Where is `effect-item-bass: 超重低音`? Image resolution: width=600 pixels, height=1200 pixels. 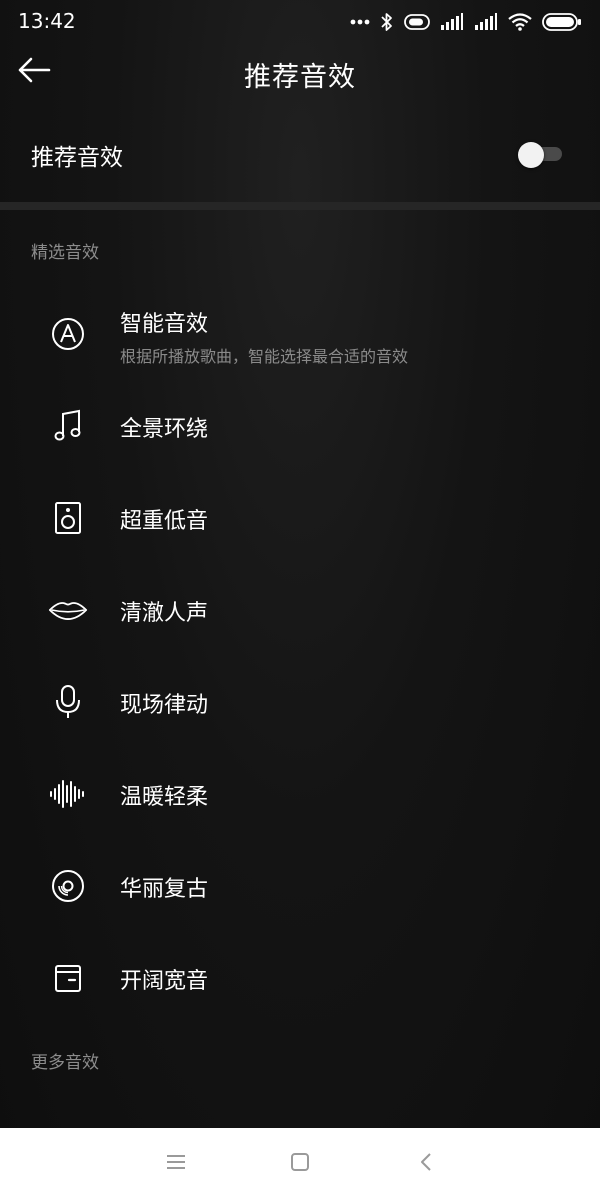 effect-item-bass: 超重低音 is located at coordinates (300, 518).